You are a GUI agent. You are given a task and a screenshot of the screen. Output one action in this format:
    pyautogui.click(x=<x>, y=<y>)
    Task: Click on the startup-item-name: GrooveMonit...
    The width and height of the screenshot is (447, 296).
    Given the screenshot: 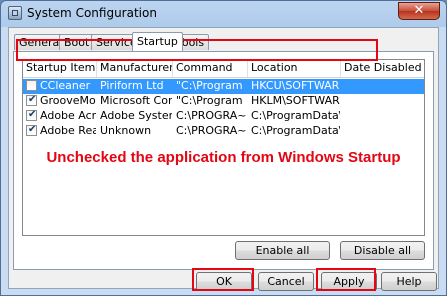 What is the action you would take?
    pyautogui.click(x=68, y=100)
    